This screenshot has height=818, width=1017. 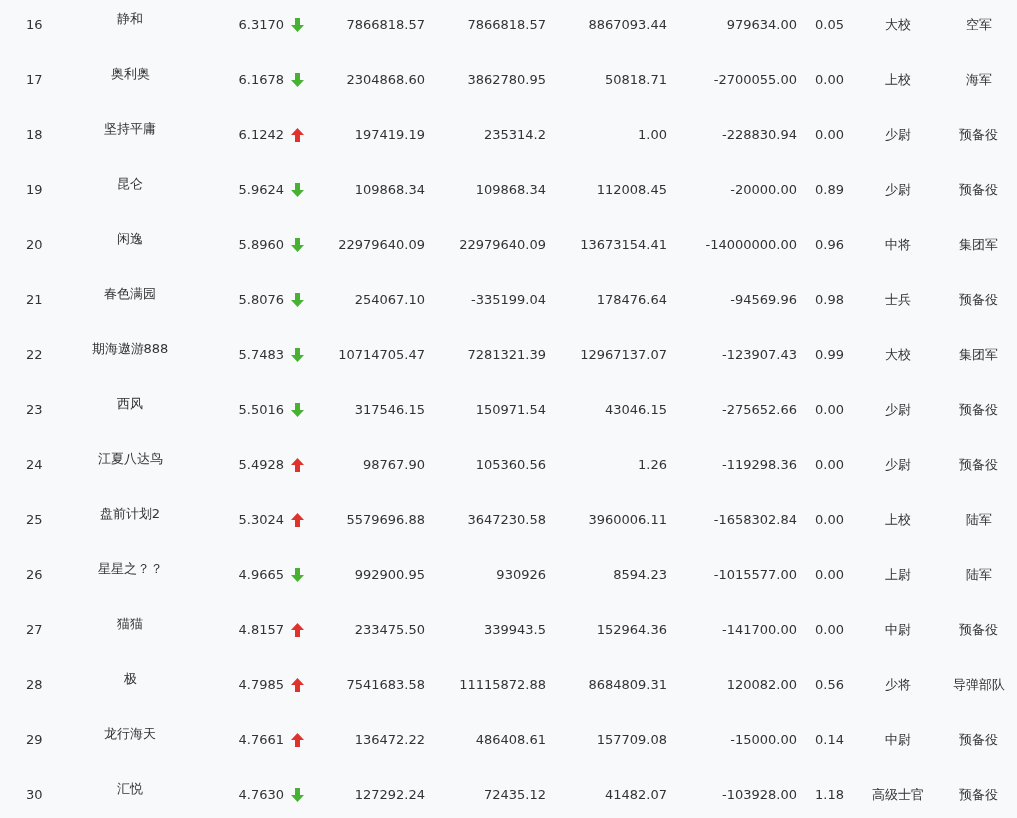 What do you see at coordinates (34, 684) in the screenshot?
I see `rank-number: 28` at bounding box center [34, 684].